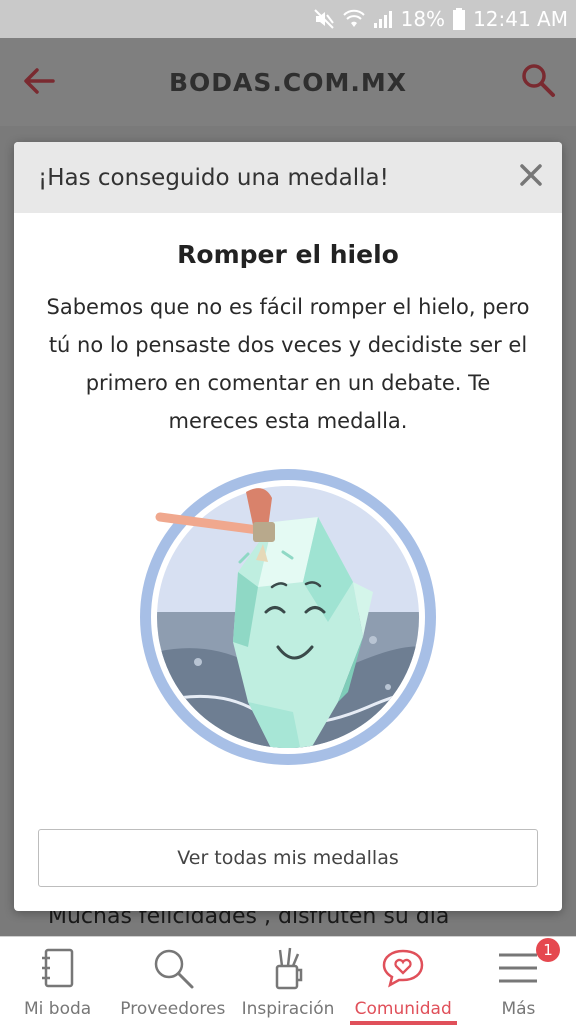  Describe the element at coordinates (459, 19) in the screenshot. I see `battery-icon` at that location.